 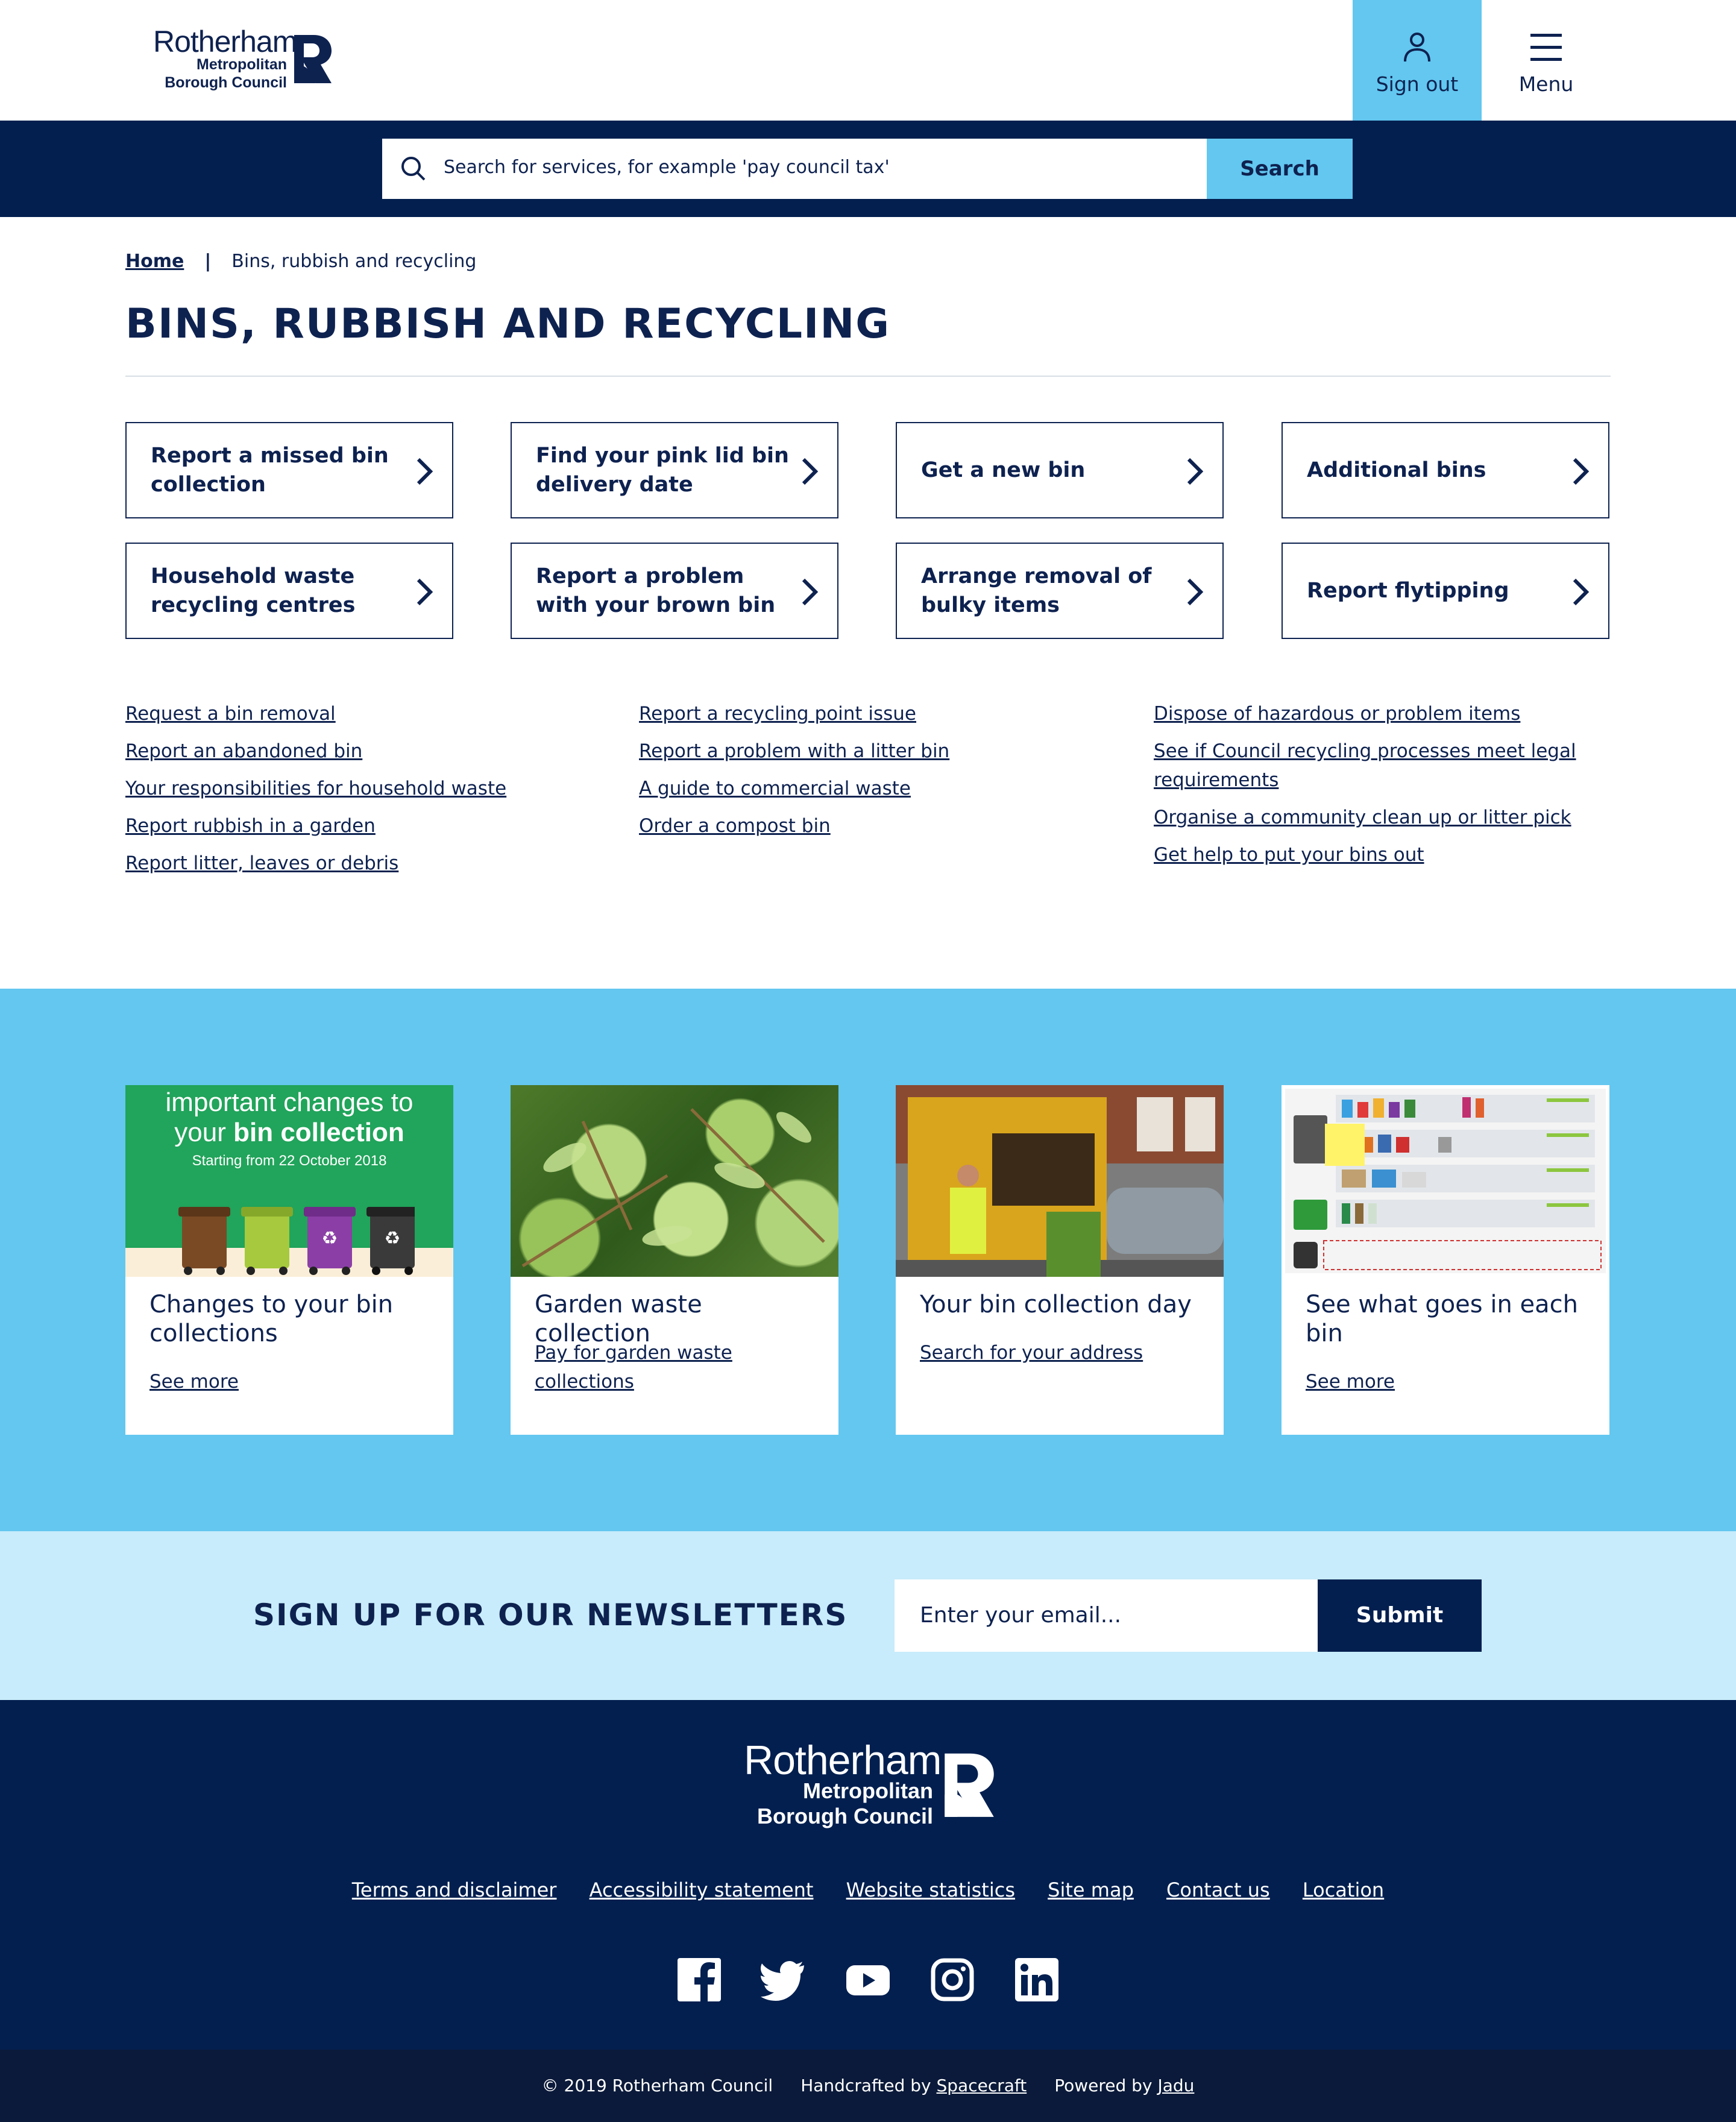 I want to click on user-icon, so click(x=1417, y=47).